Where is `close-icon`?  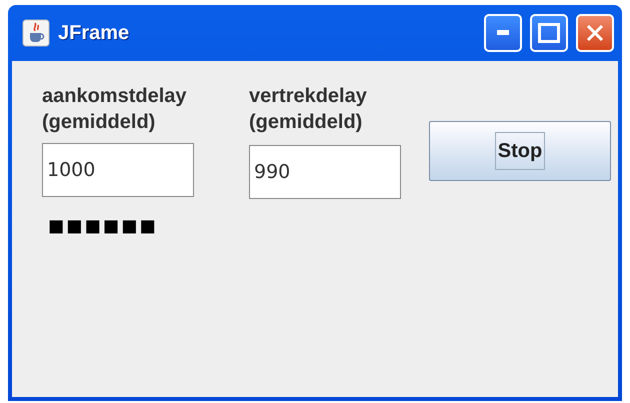
close-icon is located at coordinates (595, 33).